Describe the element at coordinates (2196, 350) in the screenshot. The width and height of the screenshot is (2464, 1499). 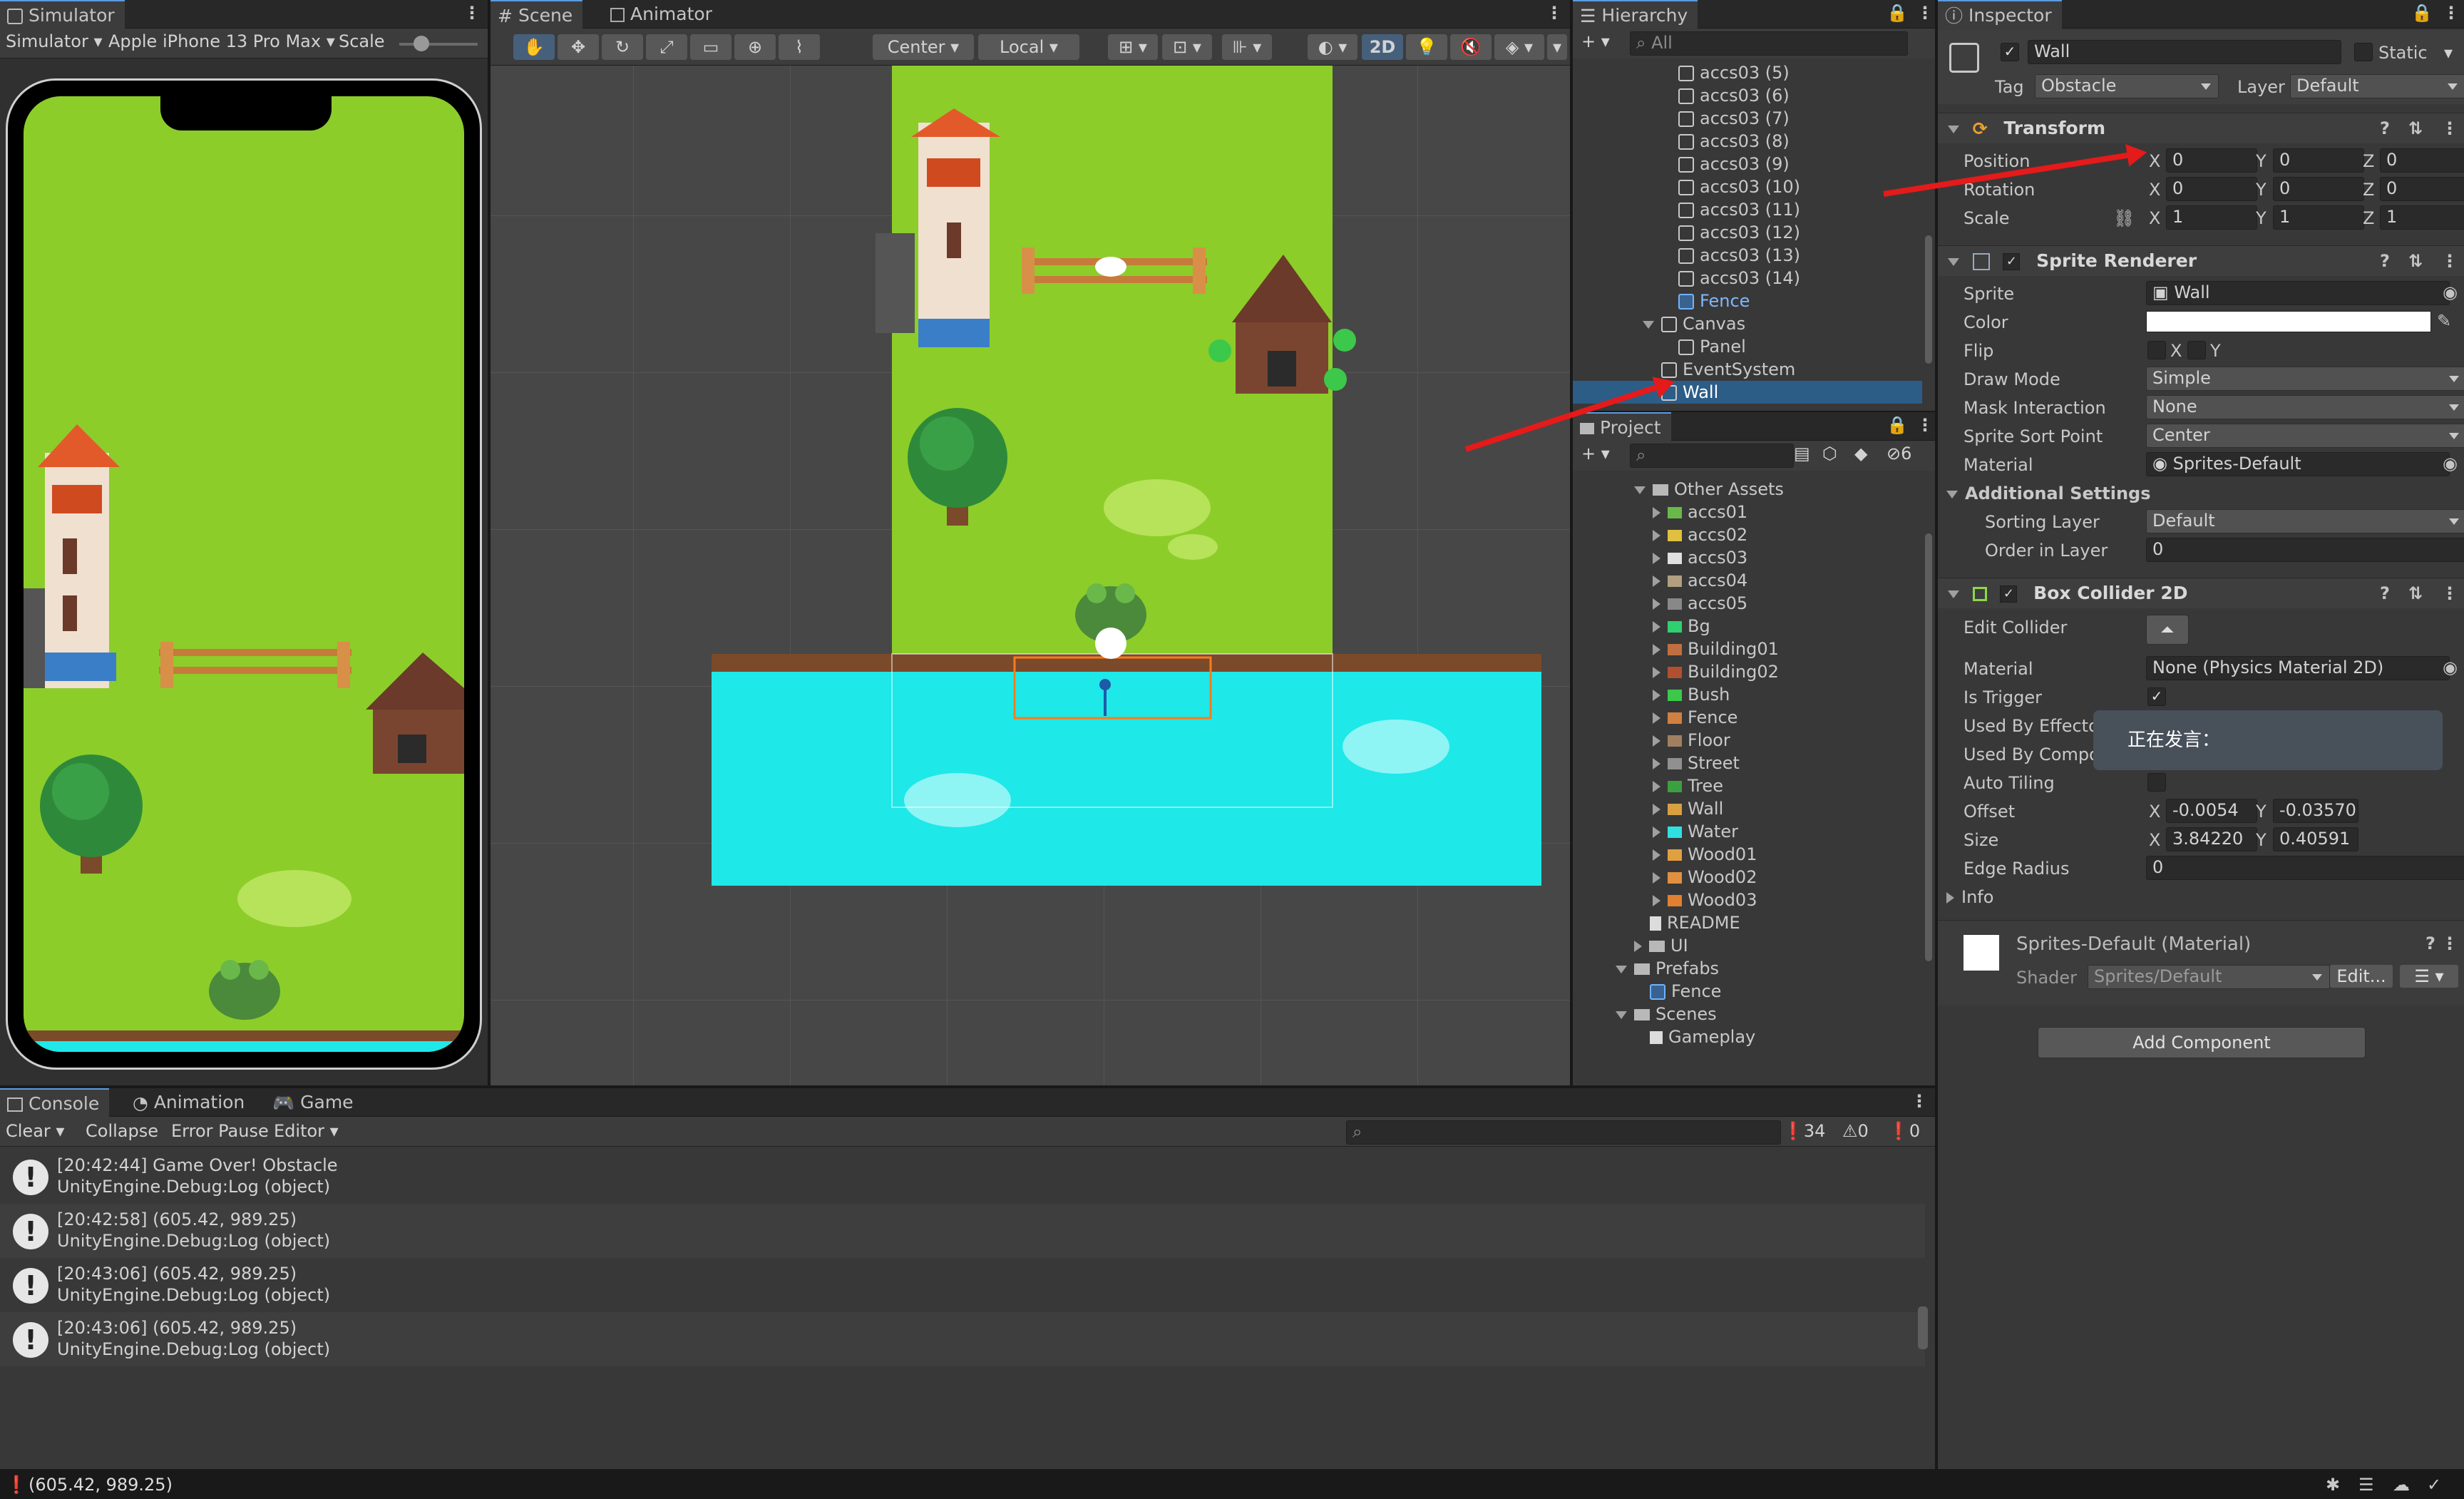
I see `flip-y-checkbox` at that location.